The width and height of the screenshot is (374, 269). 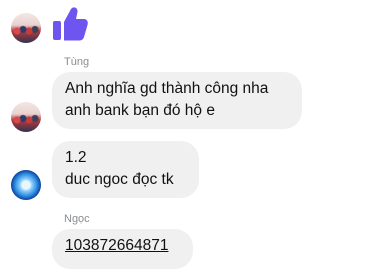 I want to click on account-number-link: 103872664871, so click(x=122, y=246).